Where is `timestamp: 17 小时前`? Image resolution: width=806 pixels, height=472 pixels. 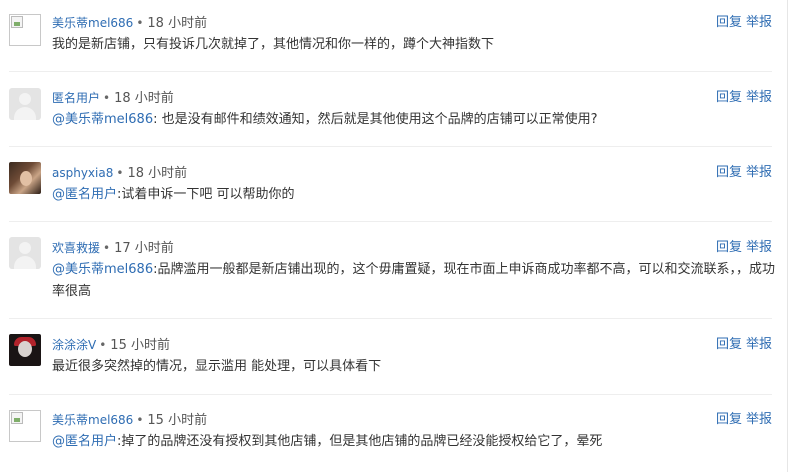 timestamp: 17 小时前 is located at coordinates (144, 248).